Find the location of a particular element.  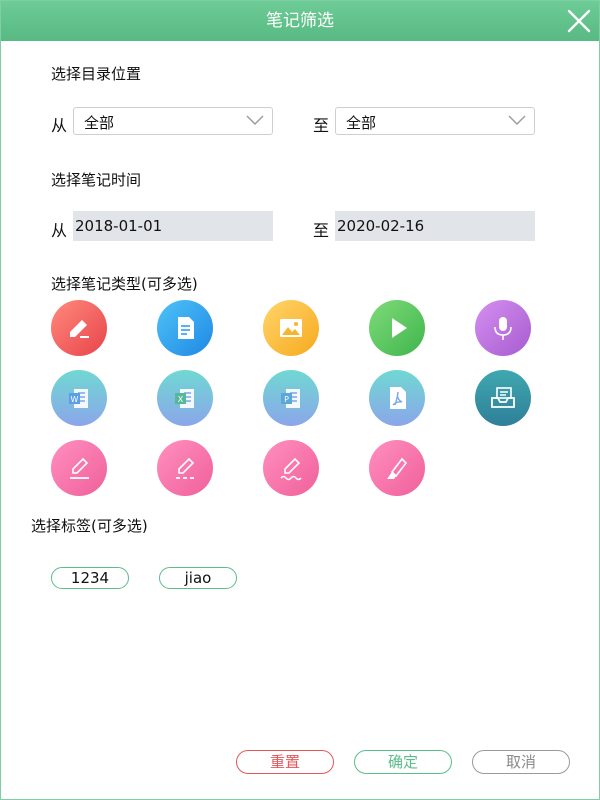

type-audio-button is located at coordinates (503, 328).